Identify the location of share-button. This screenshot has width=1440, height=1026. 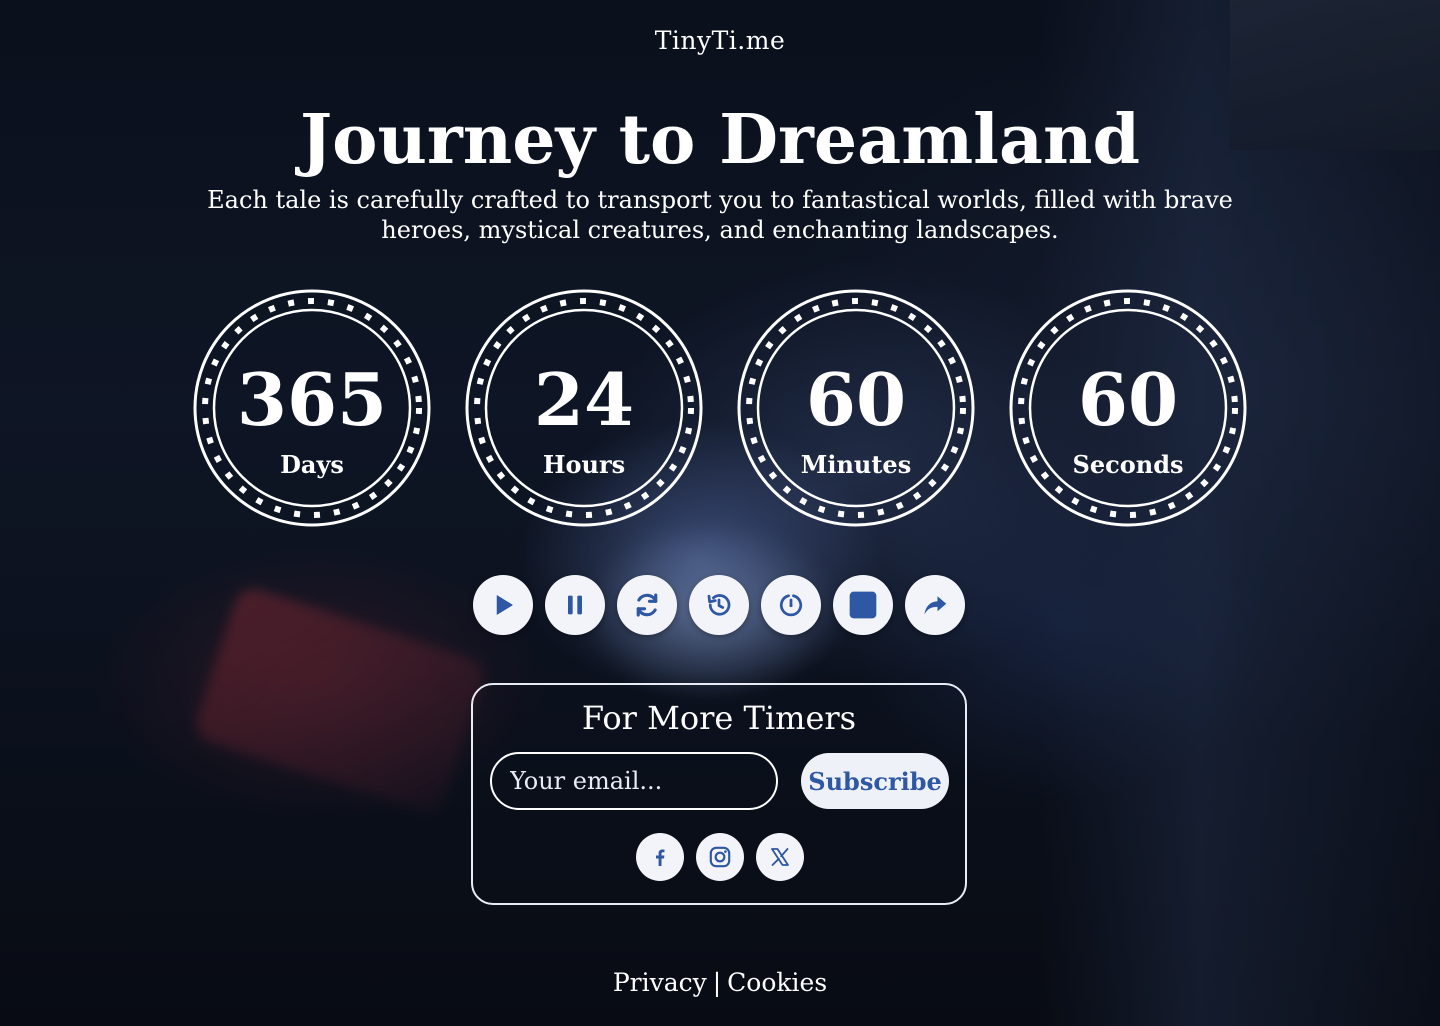
(935, 605).